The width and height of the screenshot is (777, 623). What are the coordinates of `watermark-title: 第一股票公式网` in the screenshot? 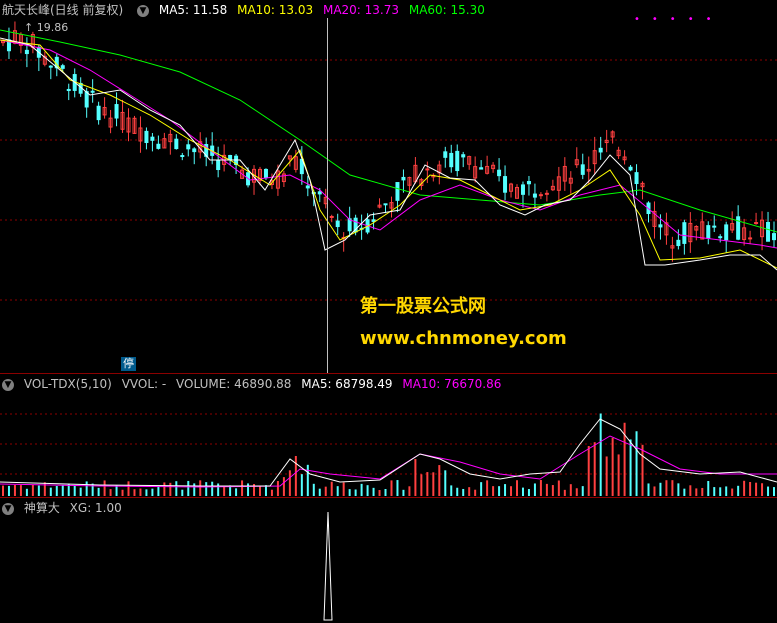 It's located at (423, 306).